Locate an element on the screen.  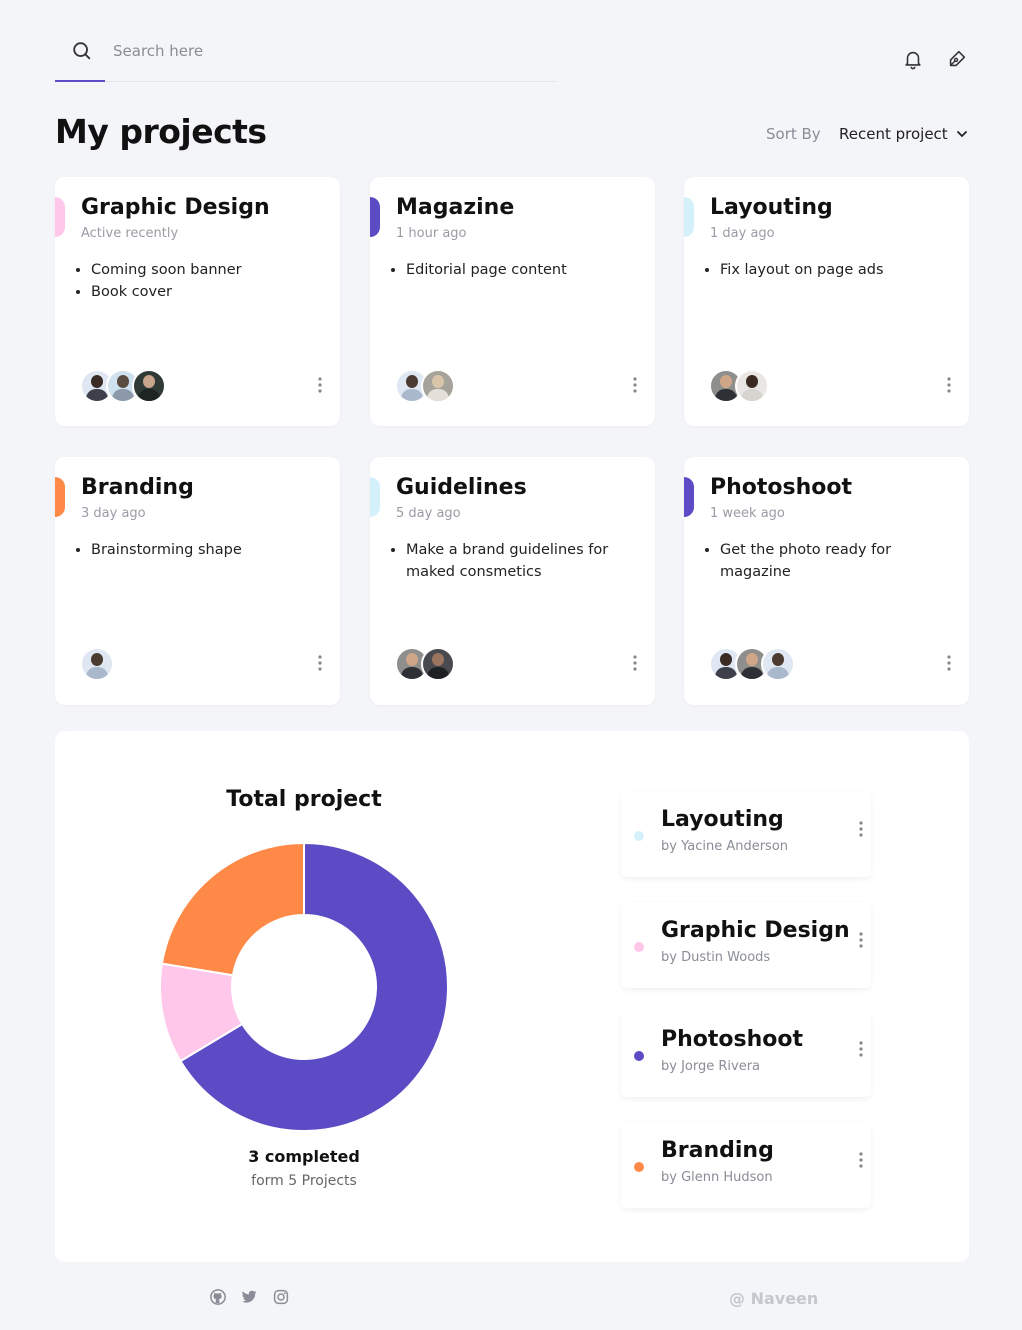
legend-item-branding: Branding by Glenn Hudson is located at coordinates (746, 1165).